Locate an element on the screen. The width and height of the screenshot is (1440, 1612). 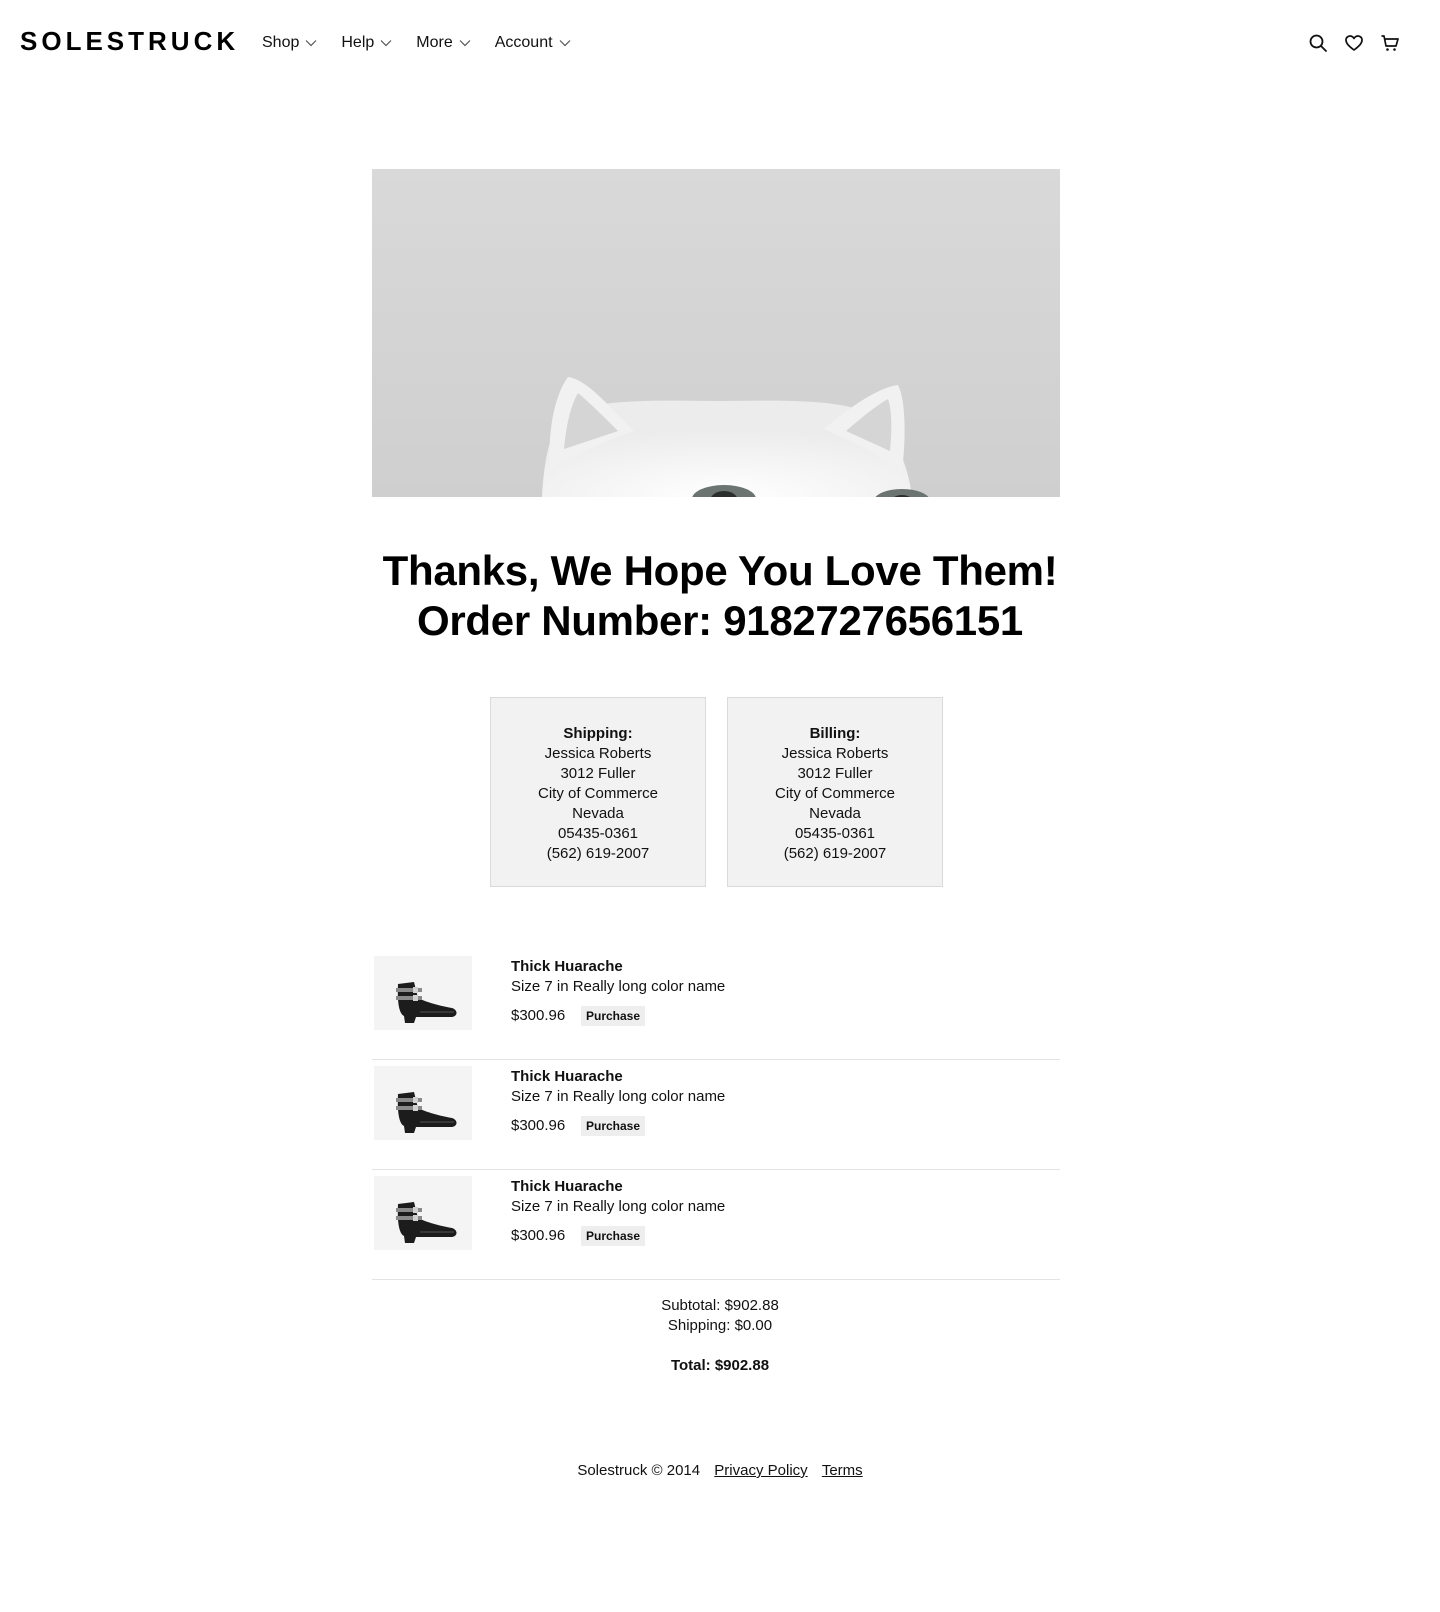
nav-account-label: Account is located at coordinates (523, 42).